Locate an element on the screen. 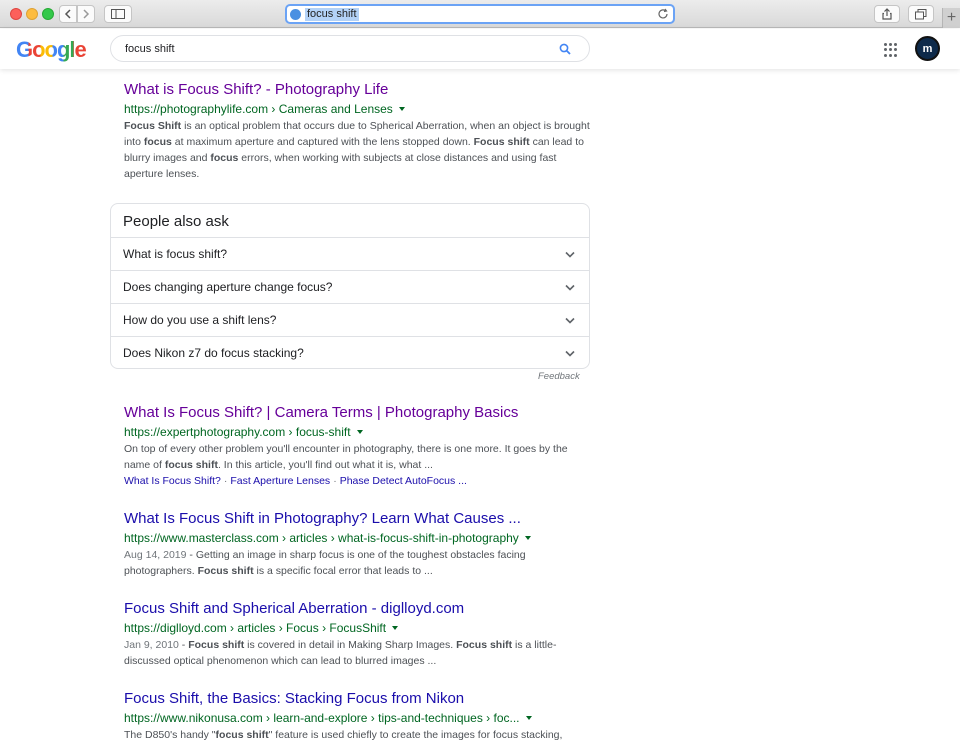 Image resolution: width=960 pixels, height=746 pixels. sidebar-toggle-button is located at coordinates (118, 14).